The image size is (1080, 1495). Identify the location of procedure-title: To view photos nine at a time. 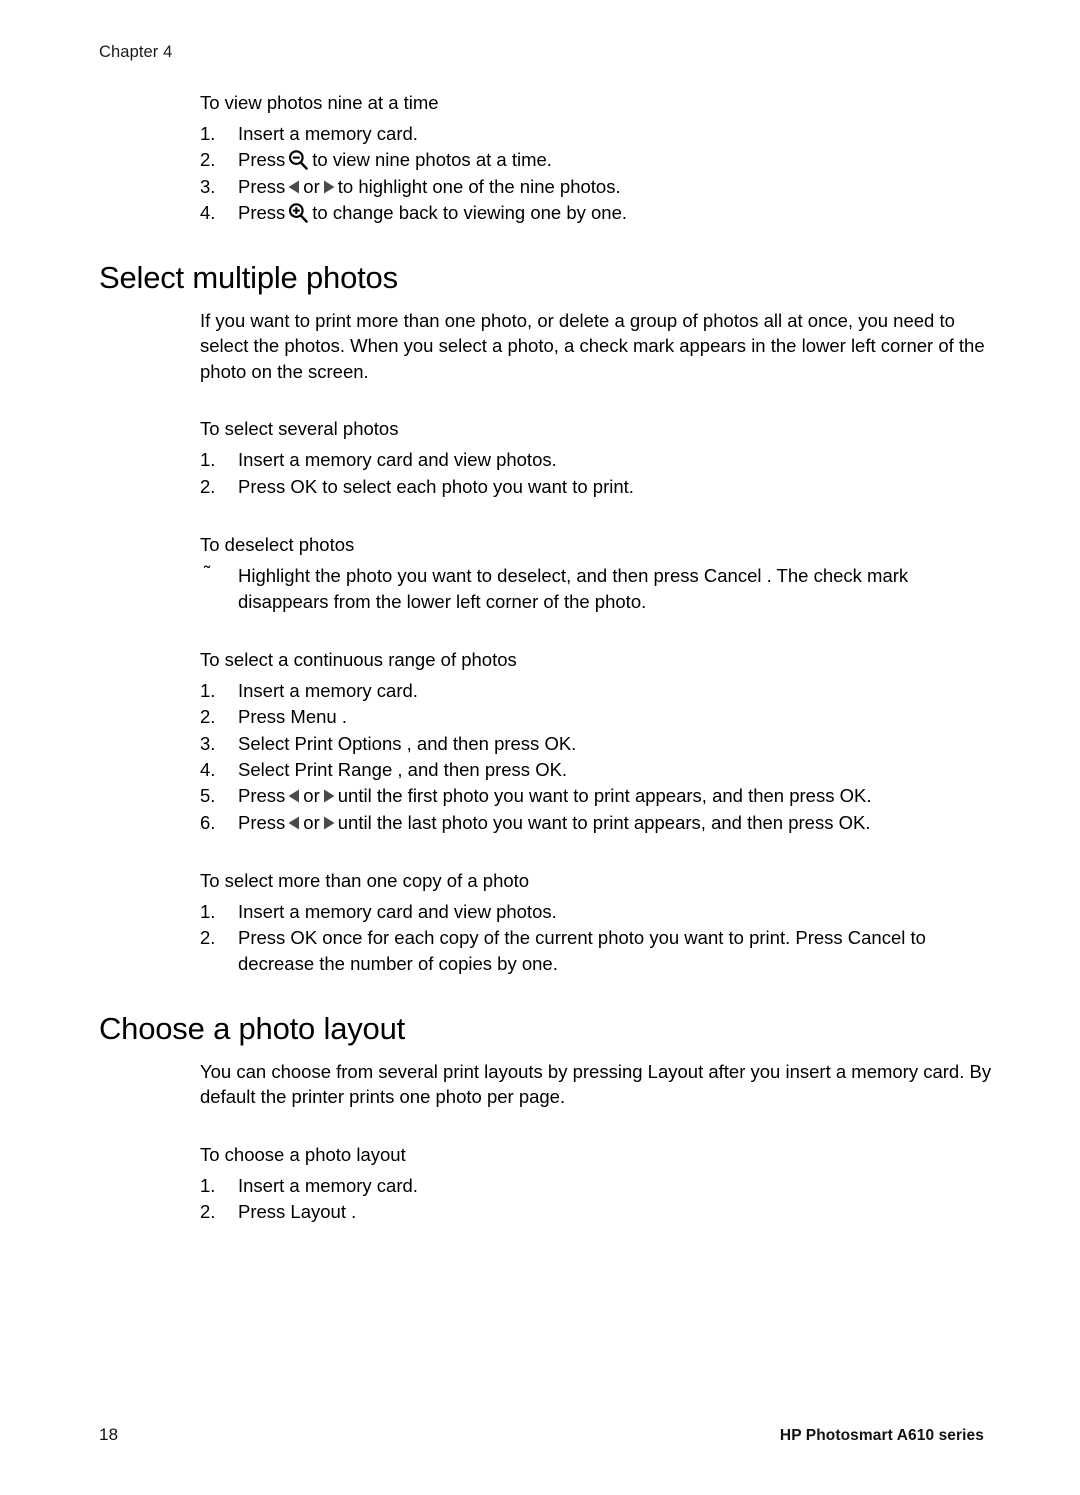
(319, 102).